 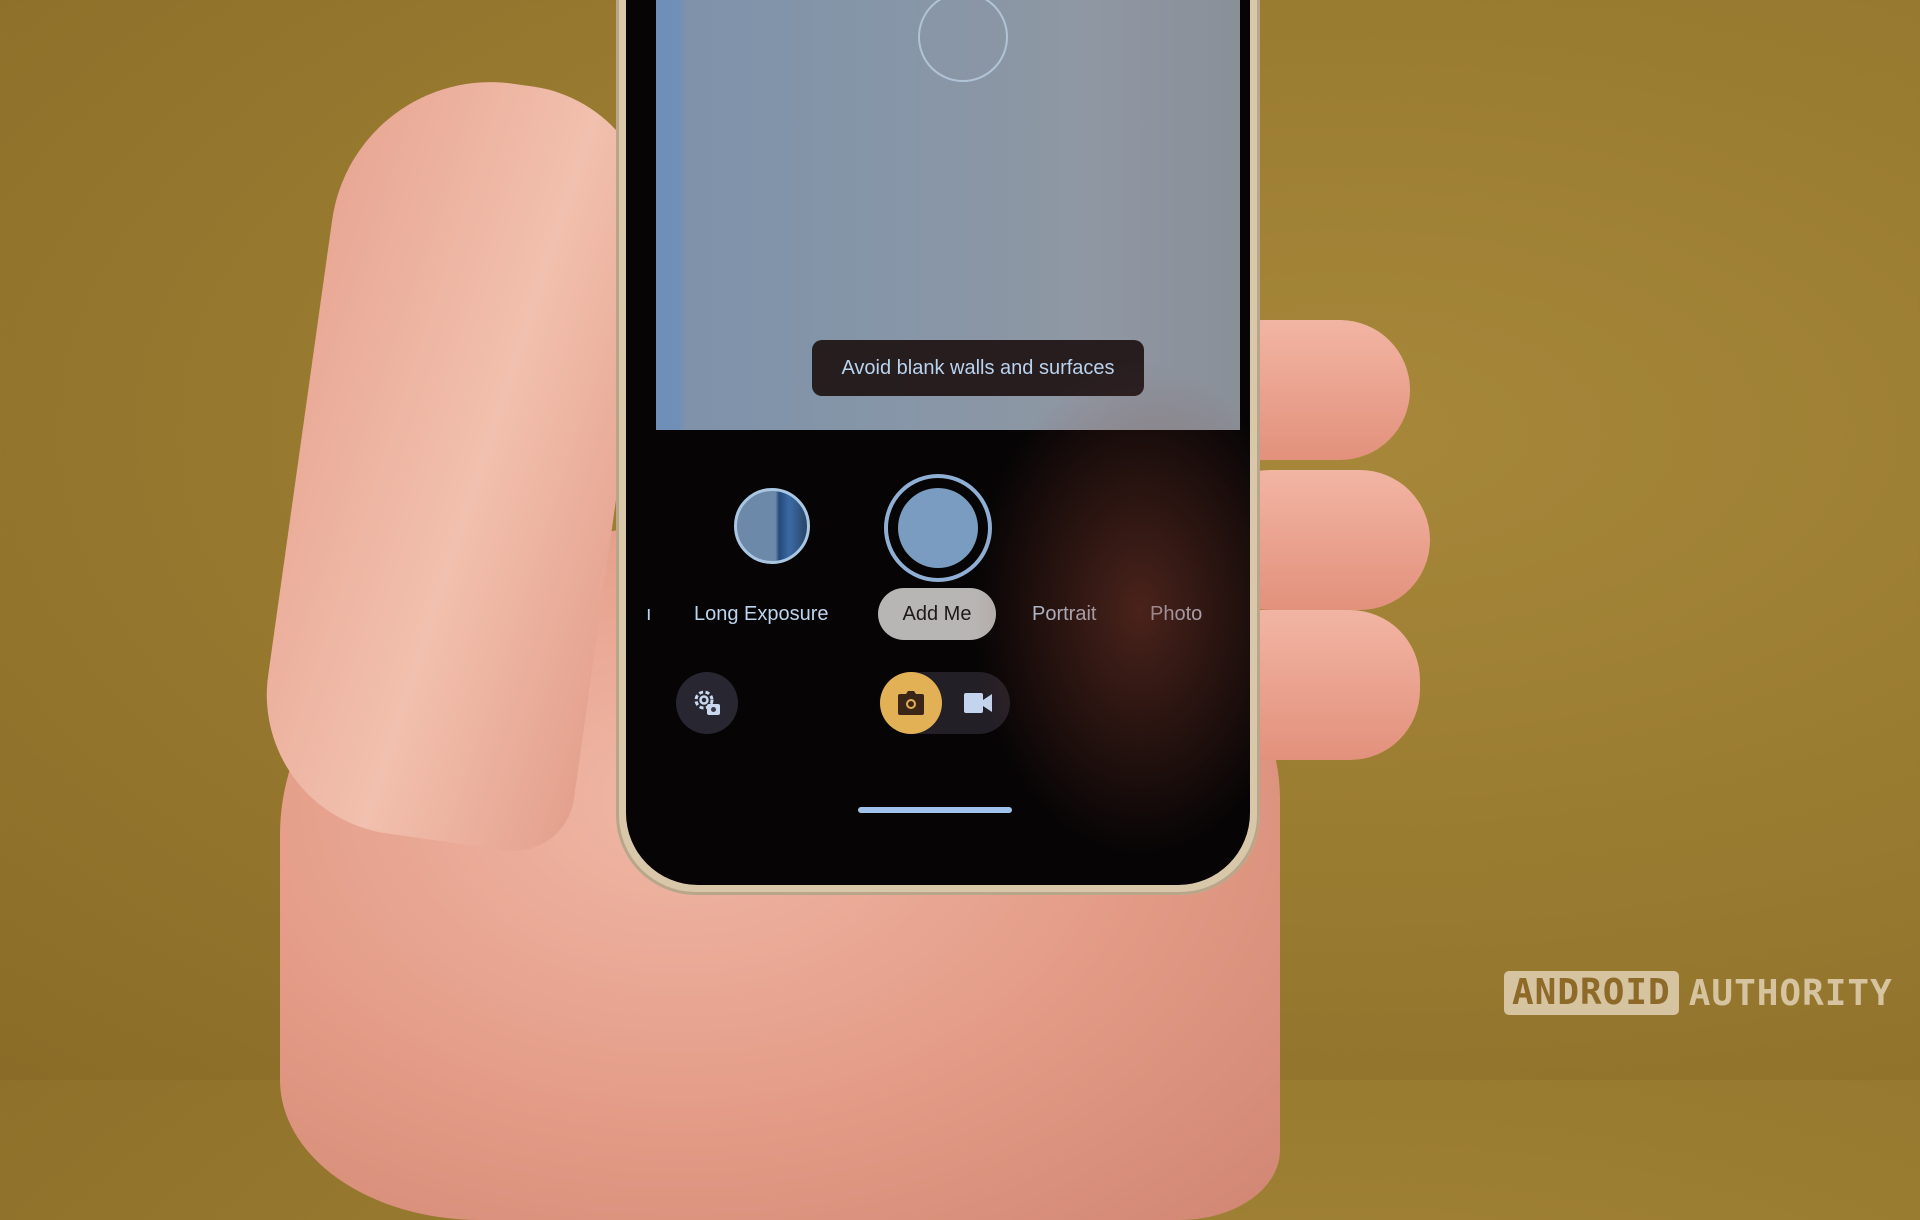 I want to click on hint-toast: Avoid blank walls and surfaces, so click(x=978, y=368).